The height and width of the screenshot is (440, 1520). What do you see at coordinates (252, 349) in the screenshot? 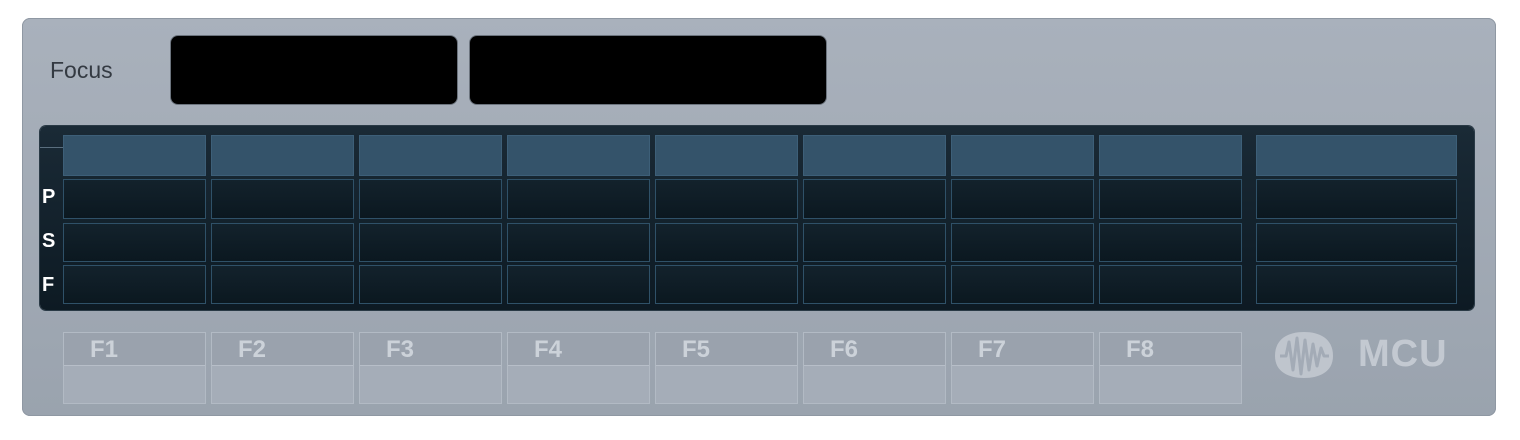
I see `function-key-label: F2` at bounding box center [252, 349].